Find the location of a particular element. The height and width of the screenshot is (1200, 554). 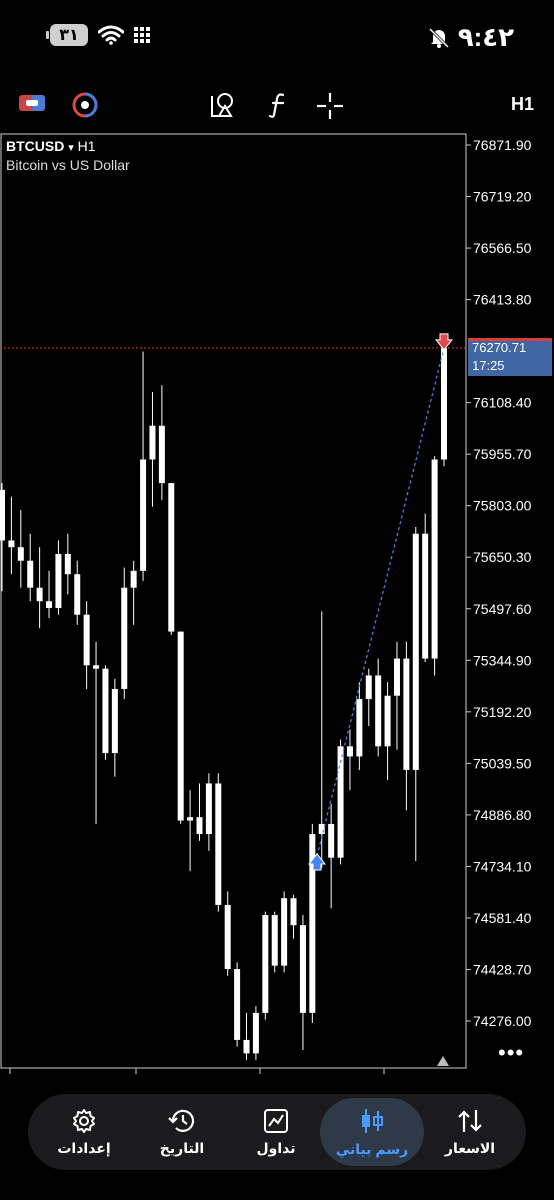

bottom-navigation: إعدادات التاريخ تداول رسم بياني الاسعار is located at coordinates (277, 1132).